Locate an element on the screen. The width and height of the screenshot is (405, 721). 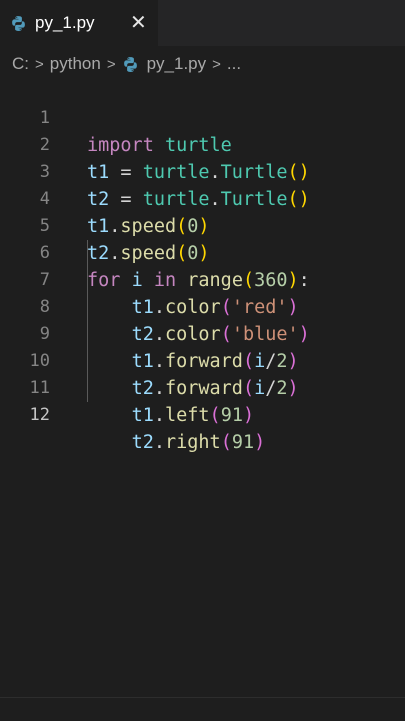
code-line-active: 12 t2.right(91) is located at coordinates (202, 414).